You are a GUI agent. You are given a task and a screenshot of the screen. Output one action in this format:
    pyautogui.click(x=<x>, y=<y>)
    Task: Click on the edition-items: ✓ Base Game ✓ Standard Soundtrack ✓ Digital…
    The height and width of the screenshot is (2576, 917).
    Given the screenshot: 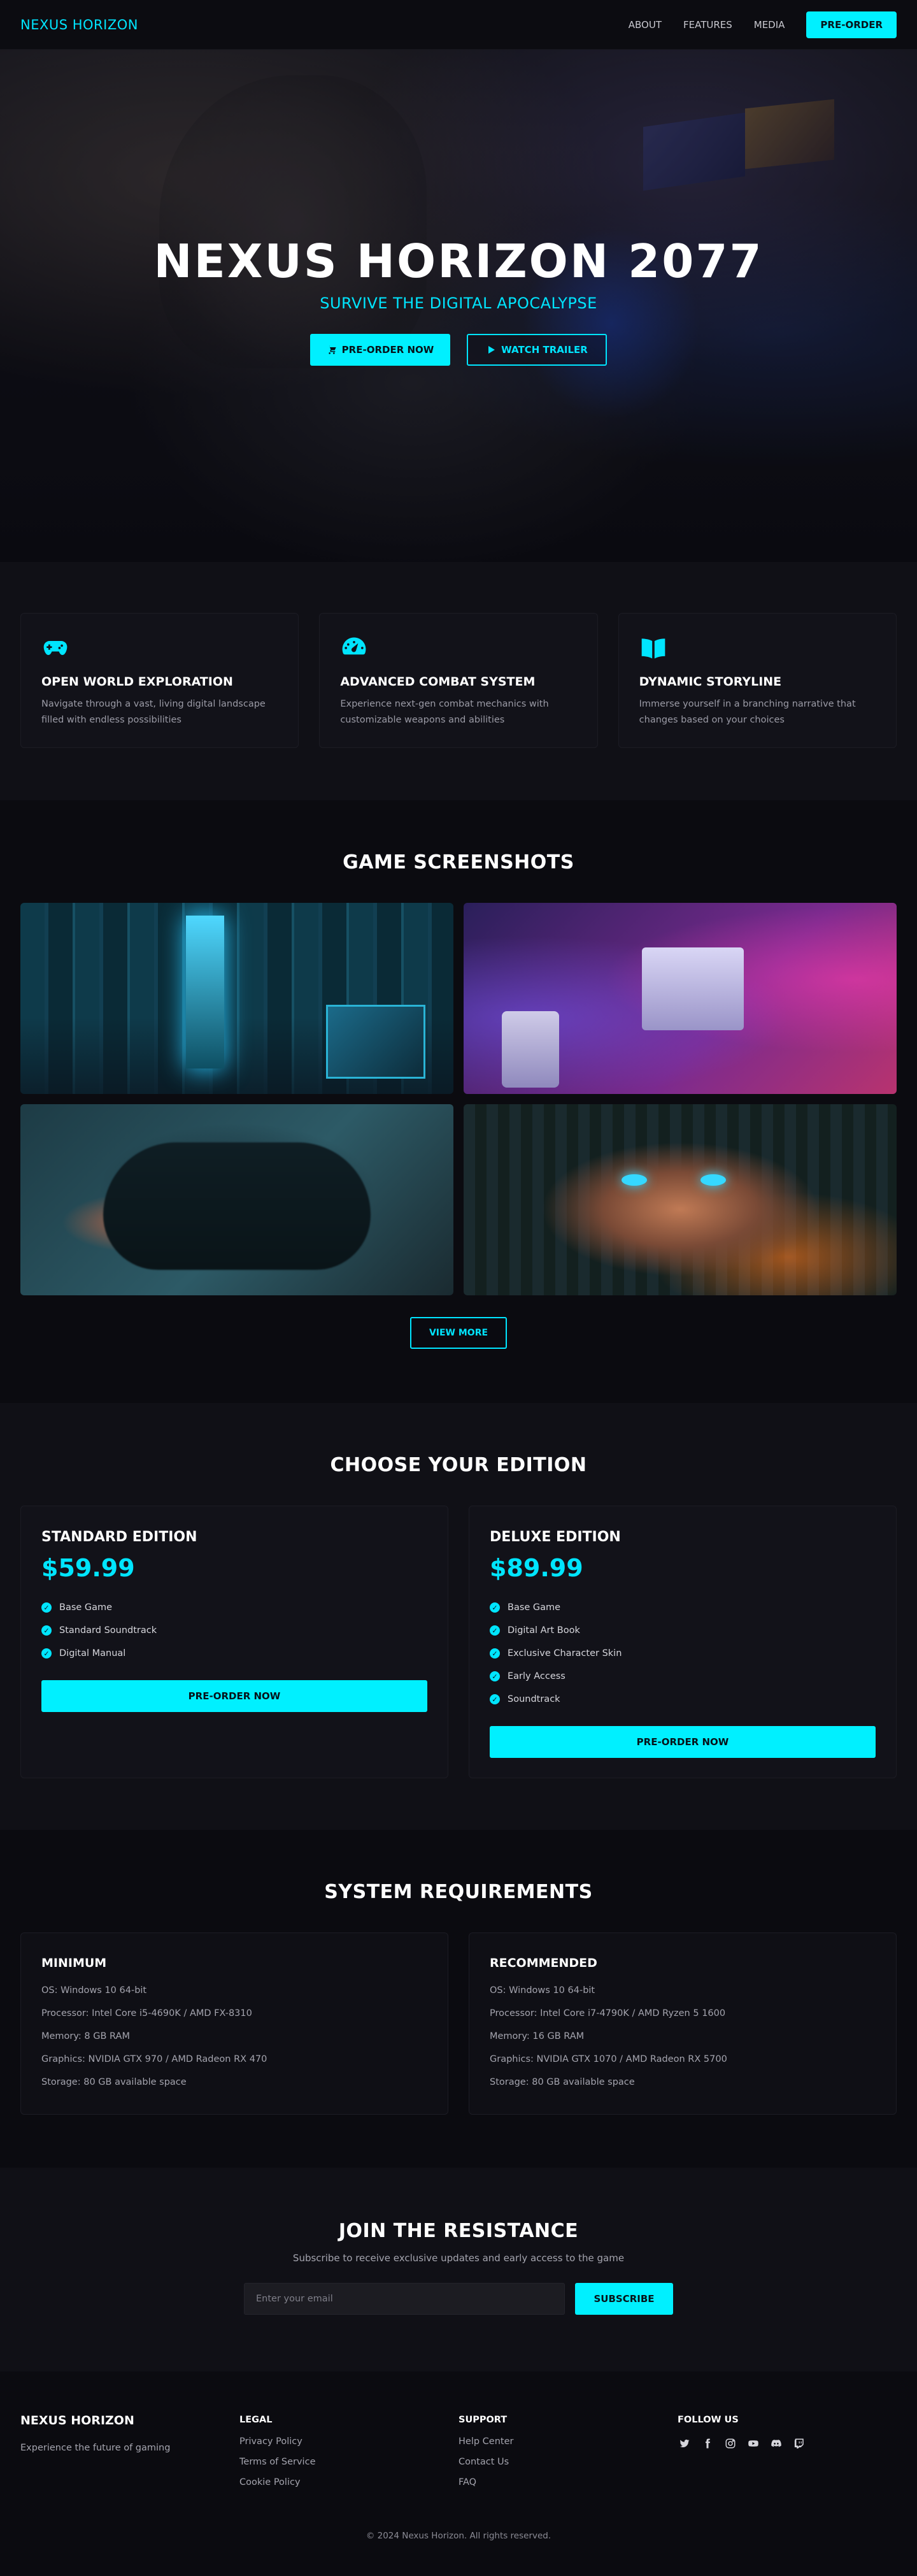 What is the action you would take?
    pyautogui.click(x=234, y=1630)
    